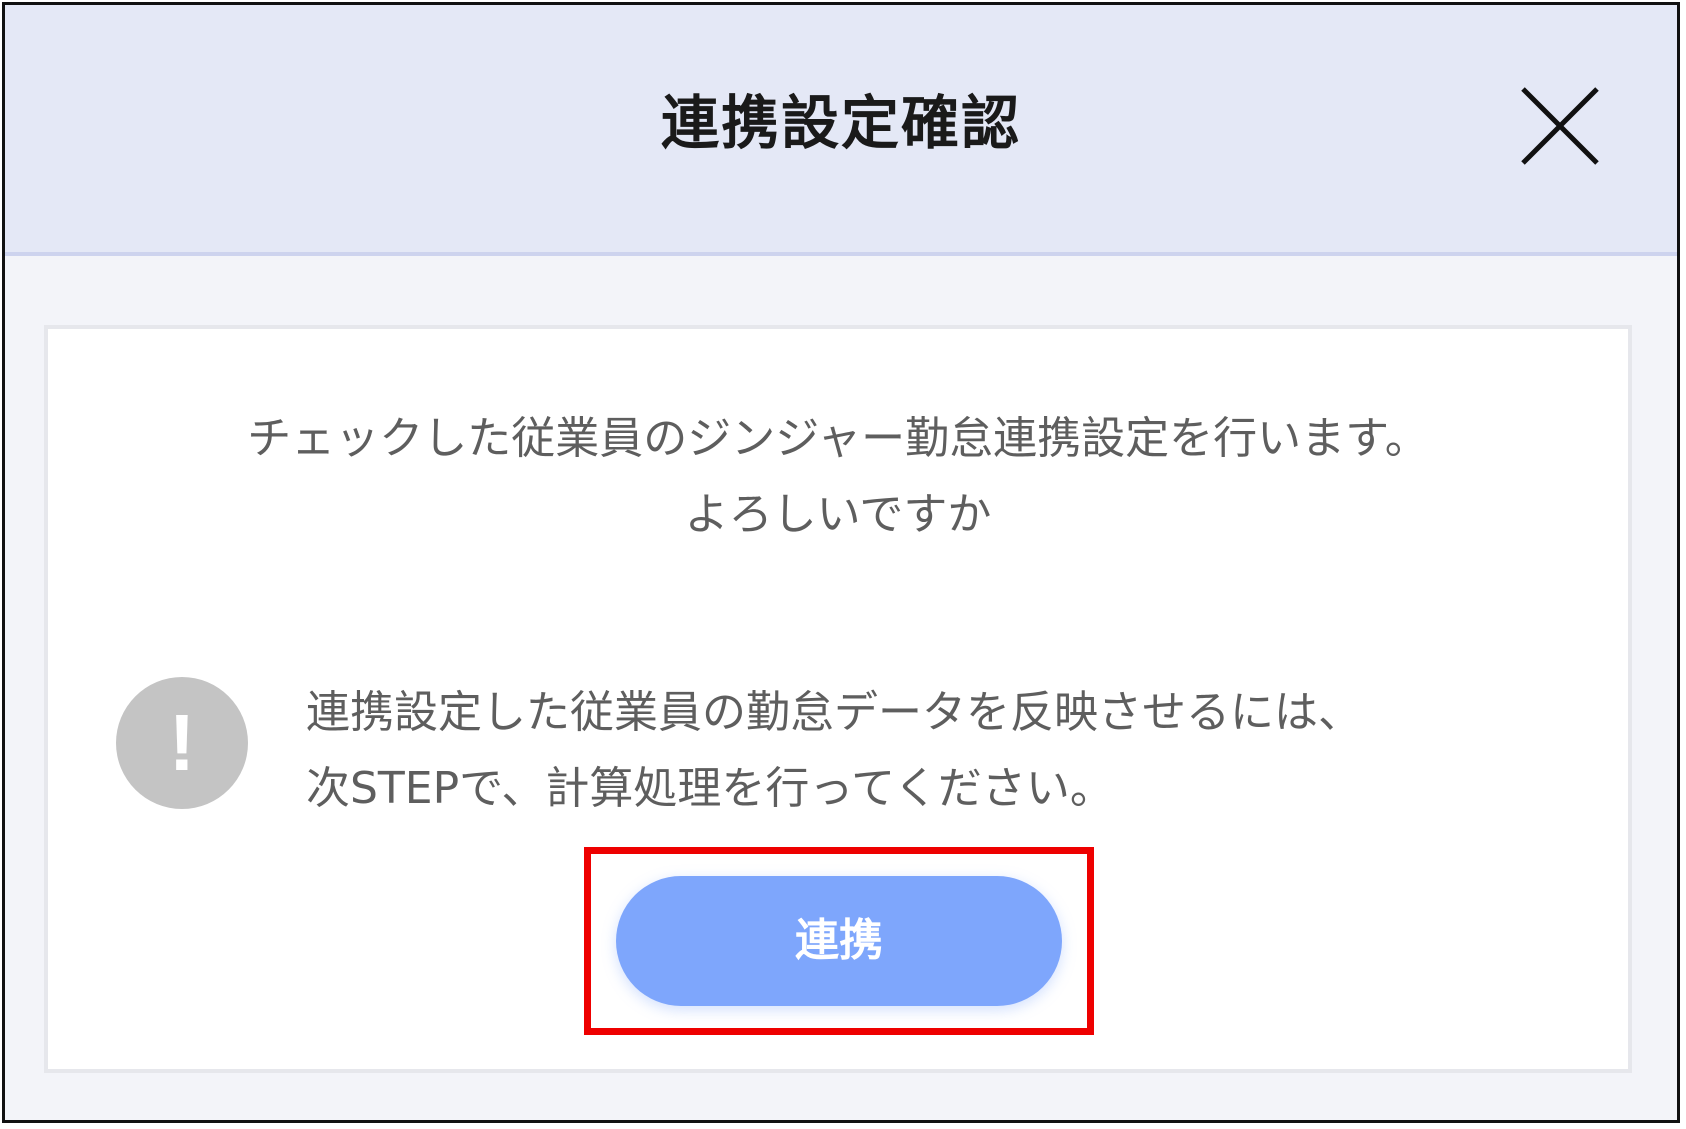 The height and width of the screenshot is (1129, 1686). Describe the element at coordinates (838, 438) in the screenshot. I see `confirm-message-line: チェックした従業員のジンジャー勤怠連携設定を行います。` at that location.